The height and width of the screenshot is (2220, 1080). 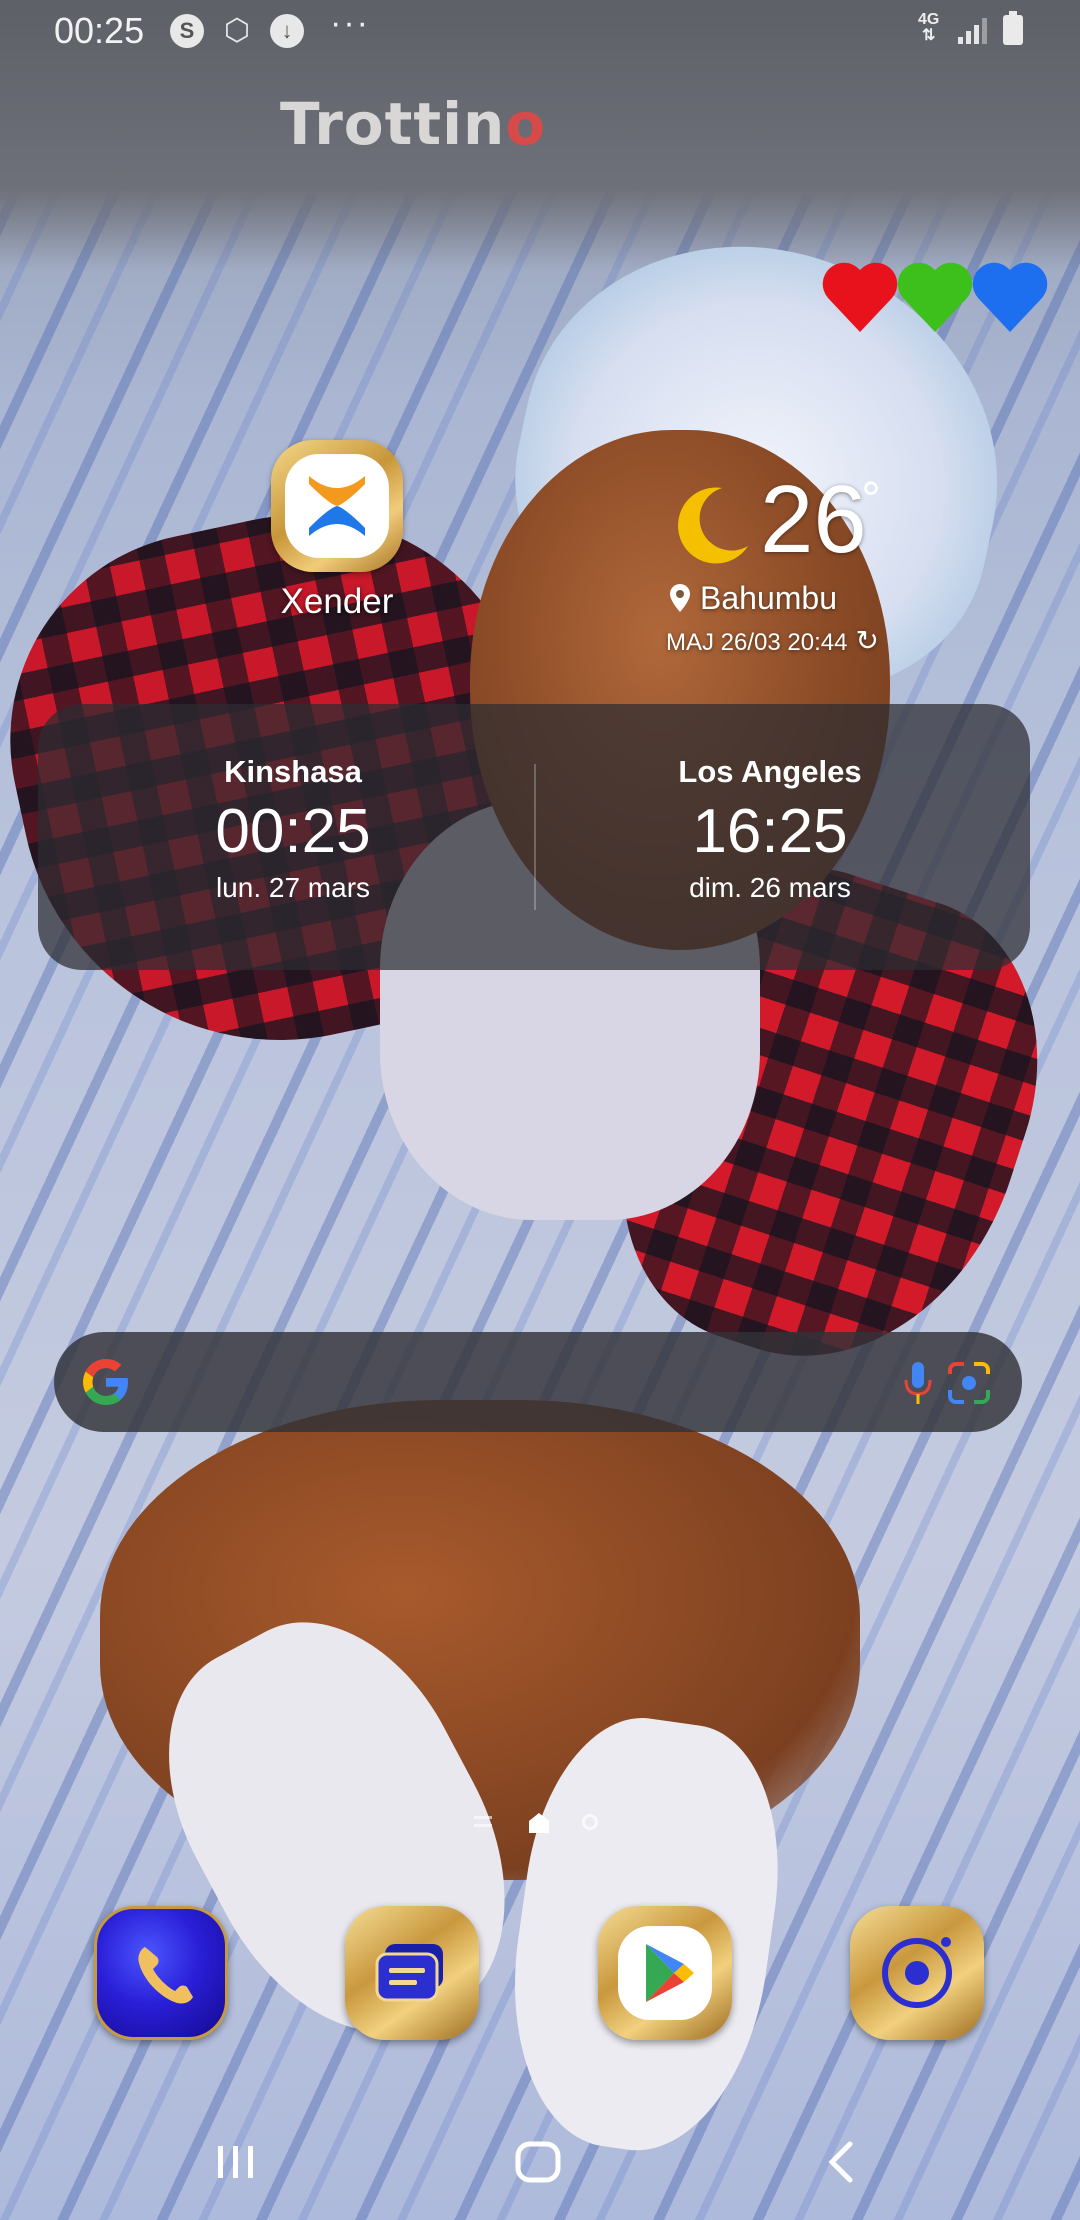 I want to click on xender-icon, so click(x=337, y=506).